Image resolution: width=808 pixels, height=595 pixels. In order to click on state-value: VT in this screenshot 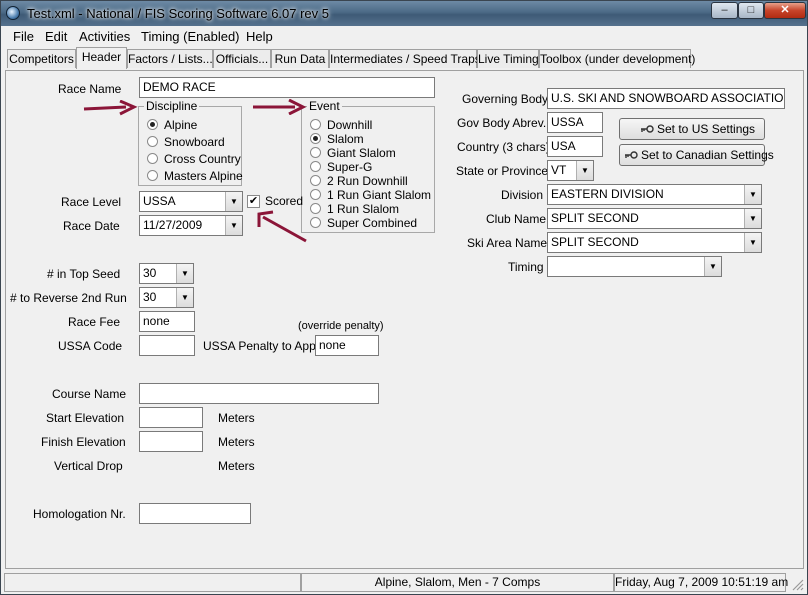, I will do `click(559, 170)`.